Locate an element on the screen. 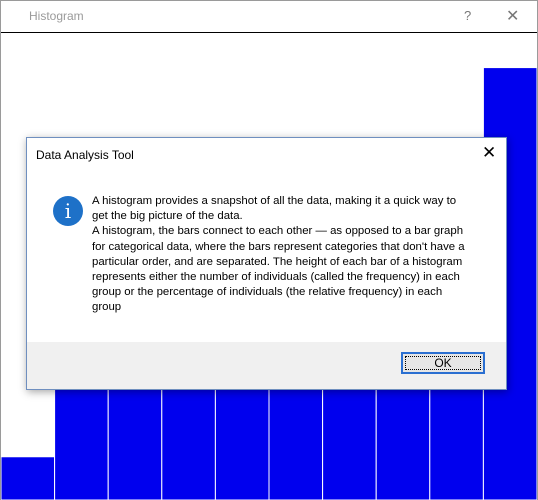 This screenshot has height=500, width=538. ok-button: OK is located at coordinates (443, 363).